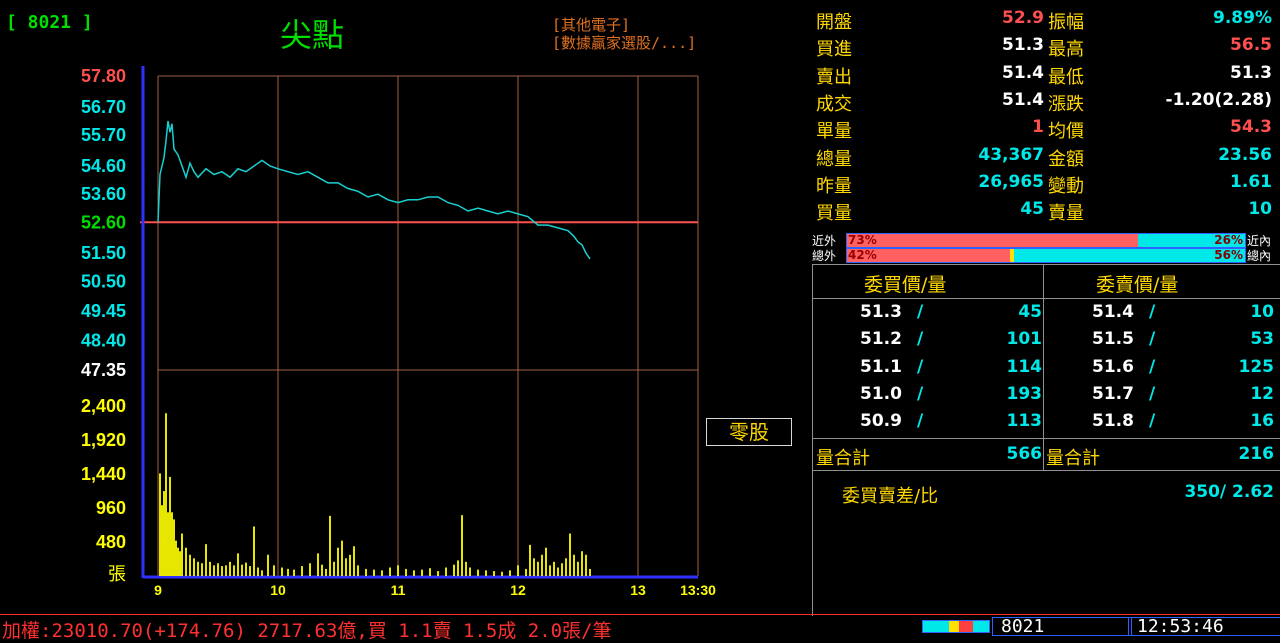  Describe the element at coordinates (1046, 127) in the screenshot. I see `quote-row: 單量 1 均價 54.3` at that location.